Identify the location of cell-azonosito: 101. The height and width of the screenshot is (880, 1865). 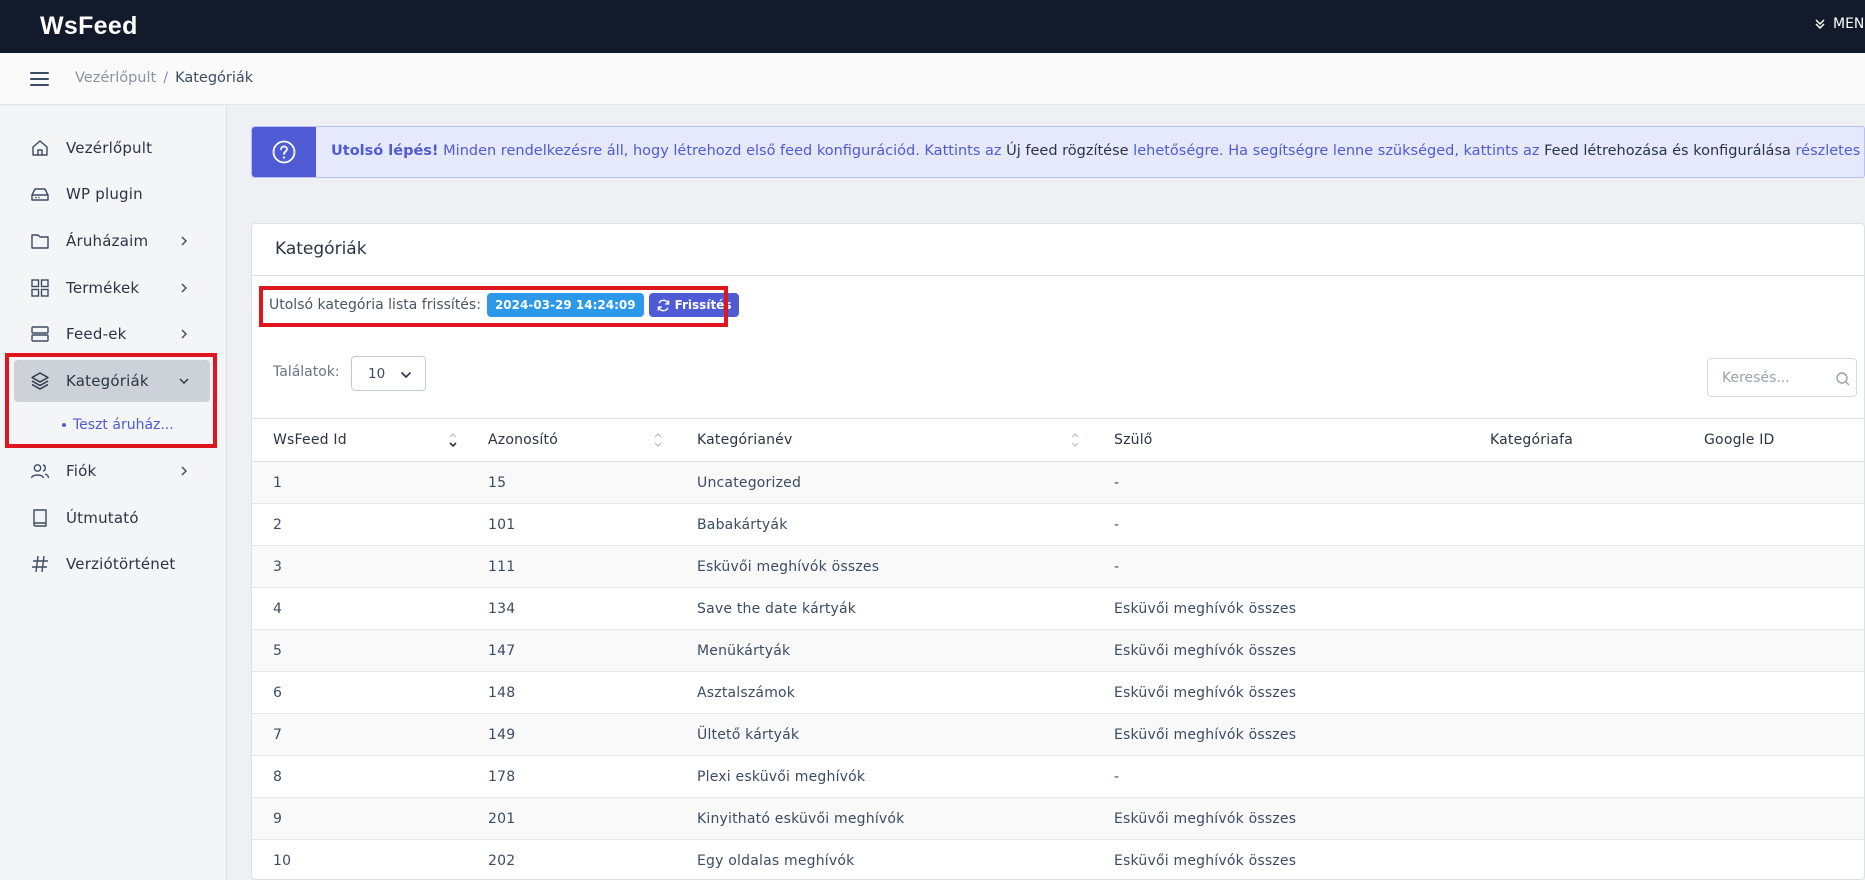
(571, 524).